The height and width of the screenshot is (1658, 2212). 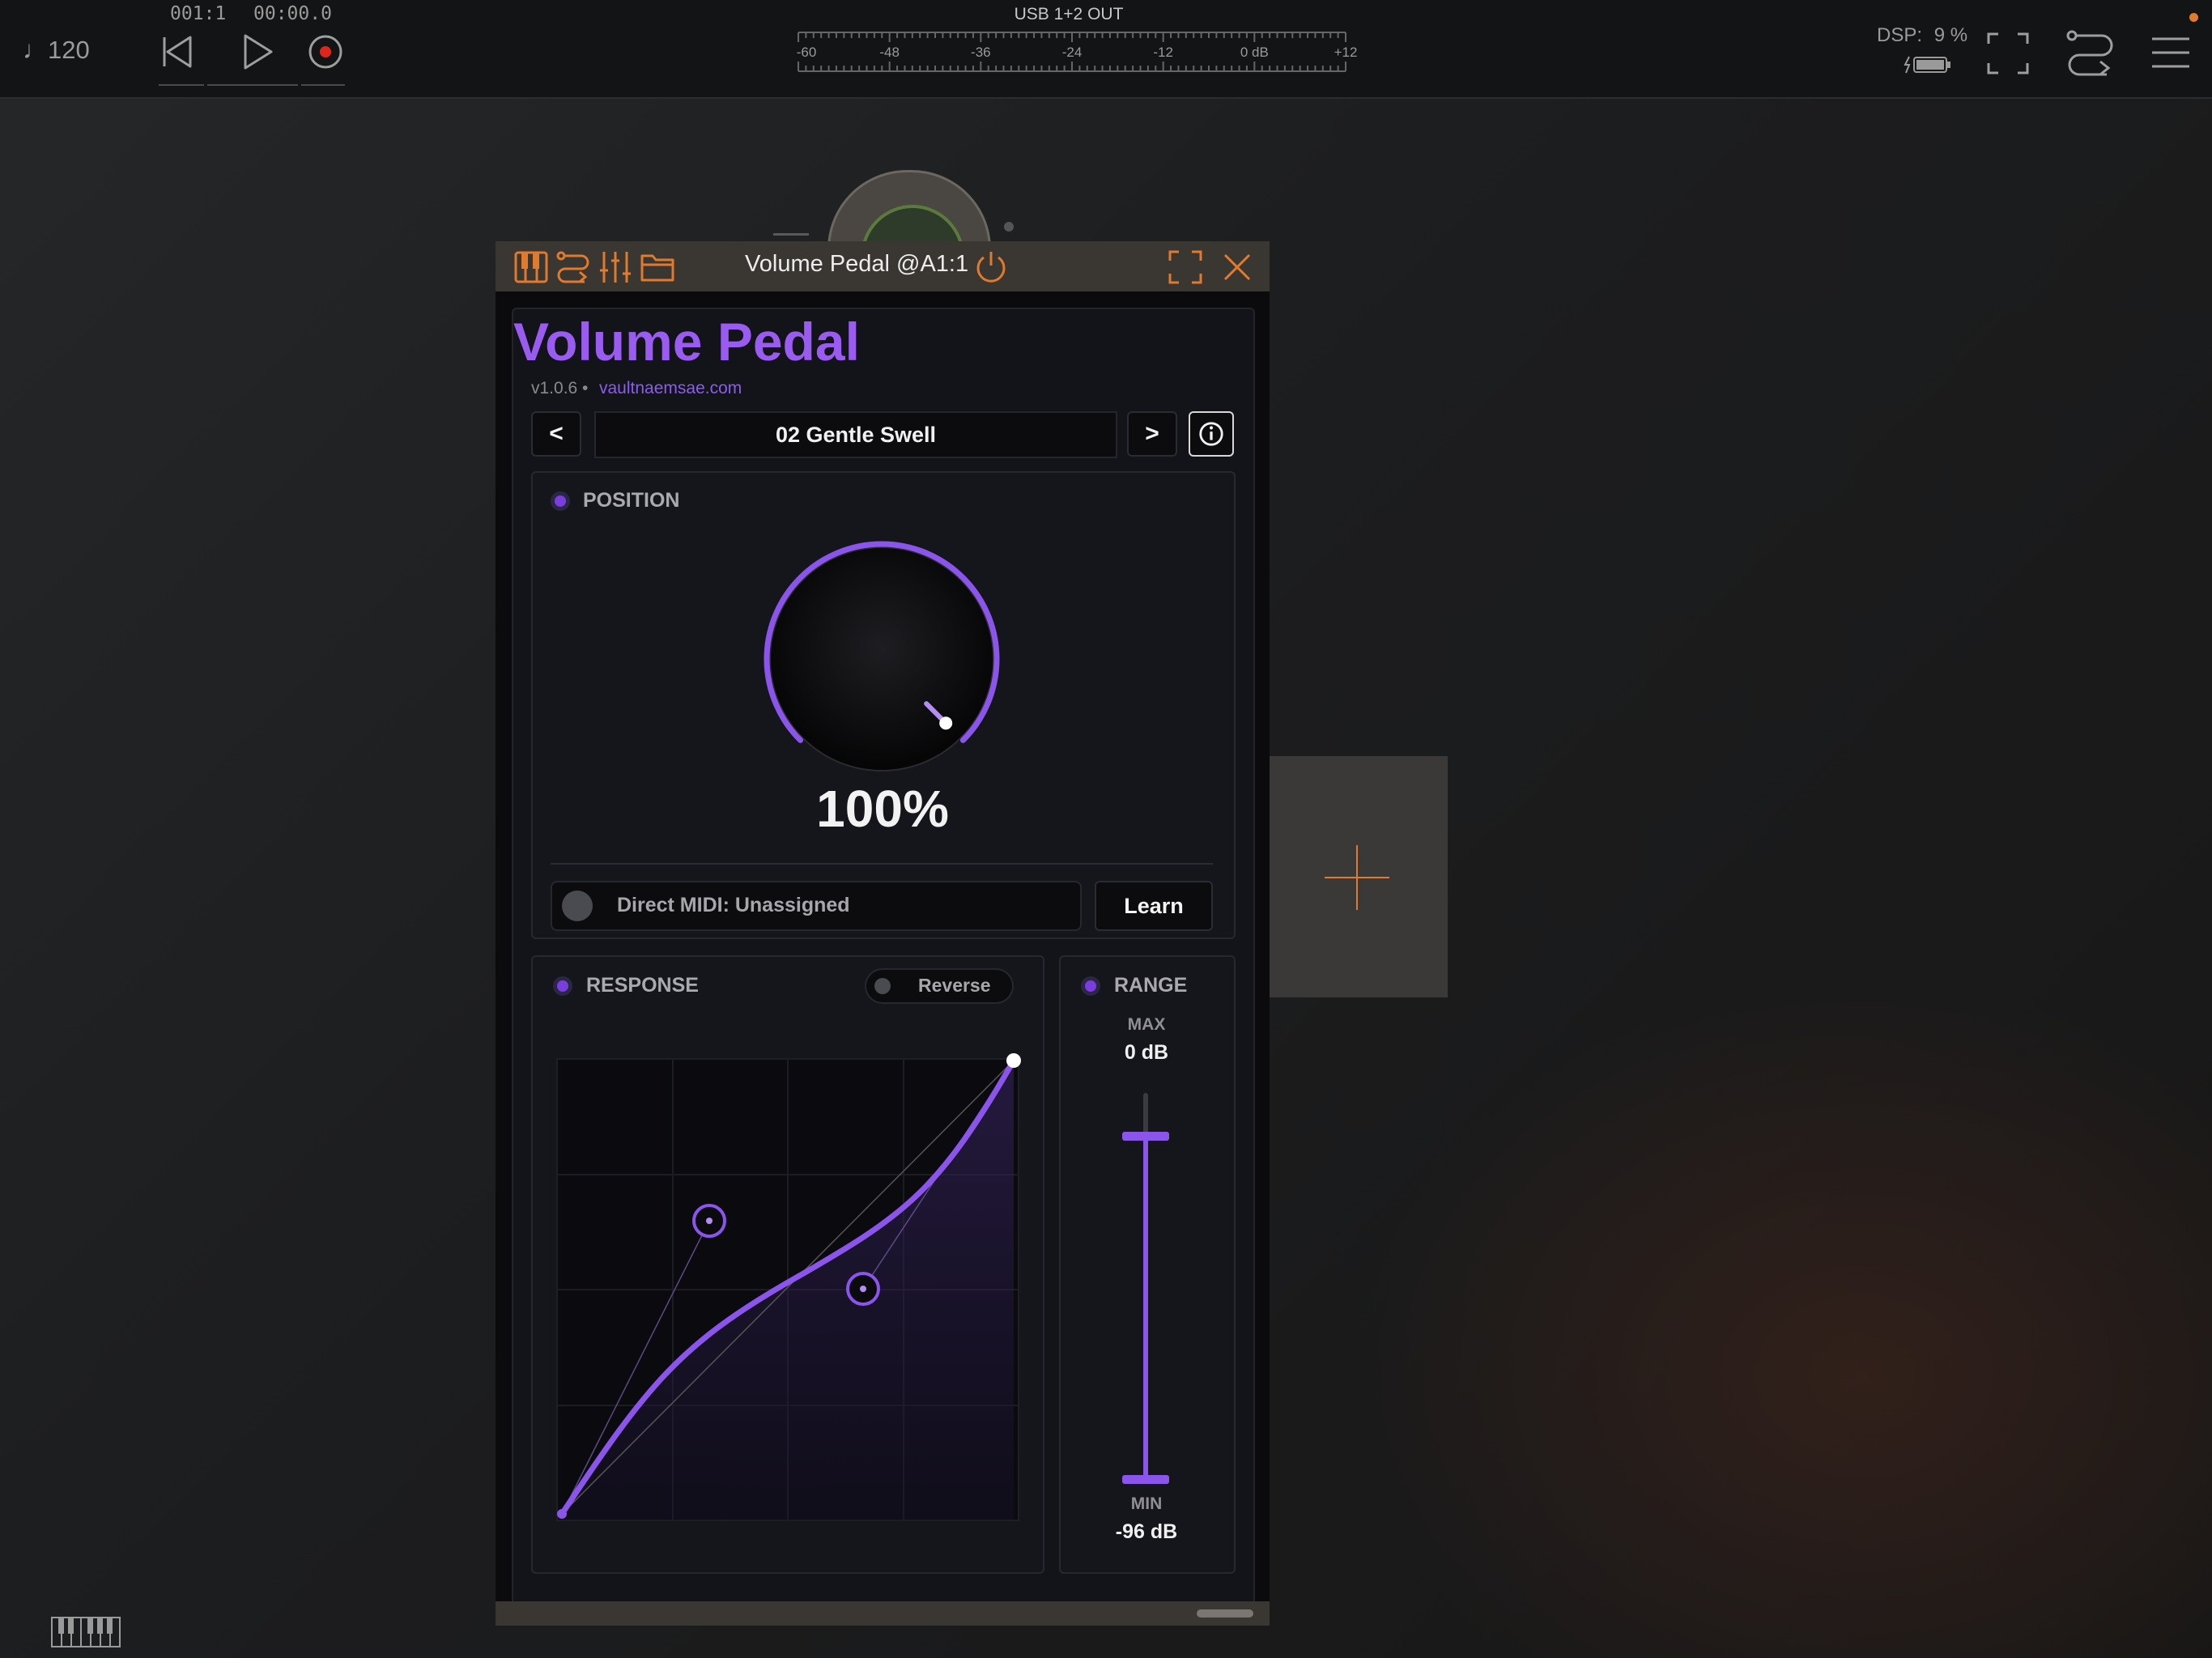 What do you see at coordinates (1950, 35) in the screenshot?
I see `dsp-value: 9 %` at bounding box center [1950, 35].